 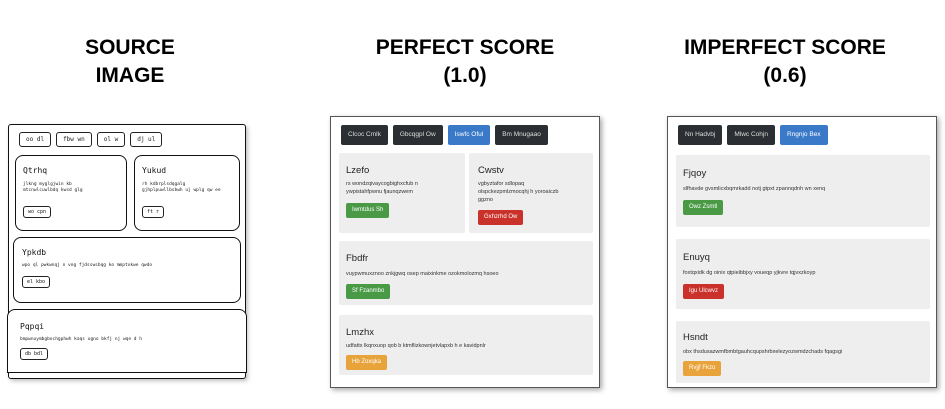 What do you see at coordinates (146, 139) in the screenshot?
I see `sketch-nav-button: dj ul` at bounding box center [146, 139].